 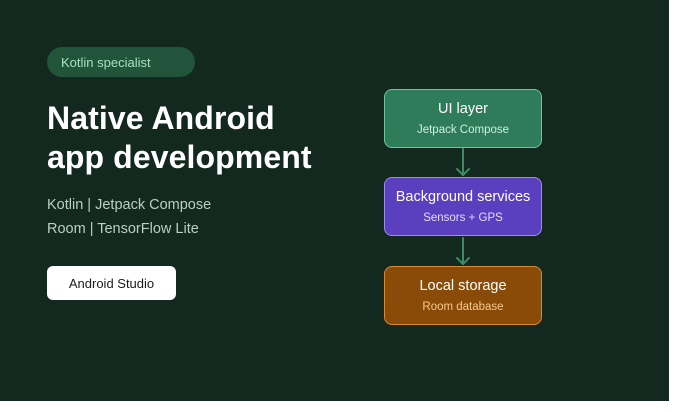 I want to click on background-services-subtitle: Sensors + GPS, so click(x=463, y=217).